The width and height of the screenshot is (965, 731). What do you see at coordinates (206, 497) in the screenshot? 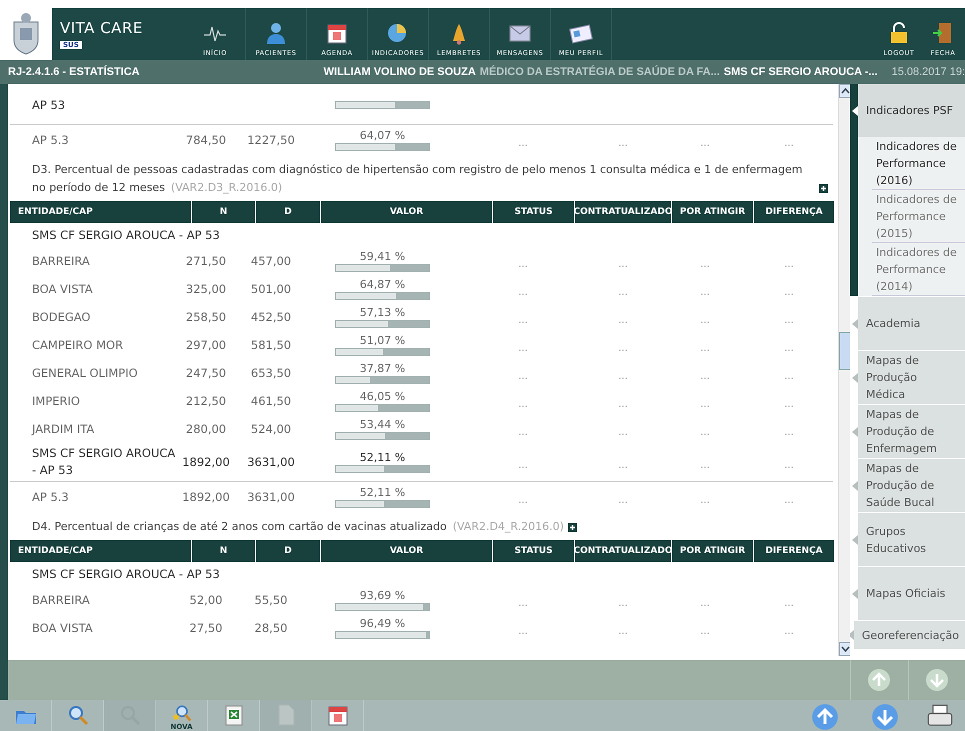
I see `n-value: 1892,00` at bounding box center [206, 497].